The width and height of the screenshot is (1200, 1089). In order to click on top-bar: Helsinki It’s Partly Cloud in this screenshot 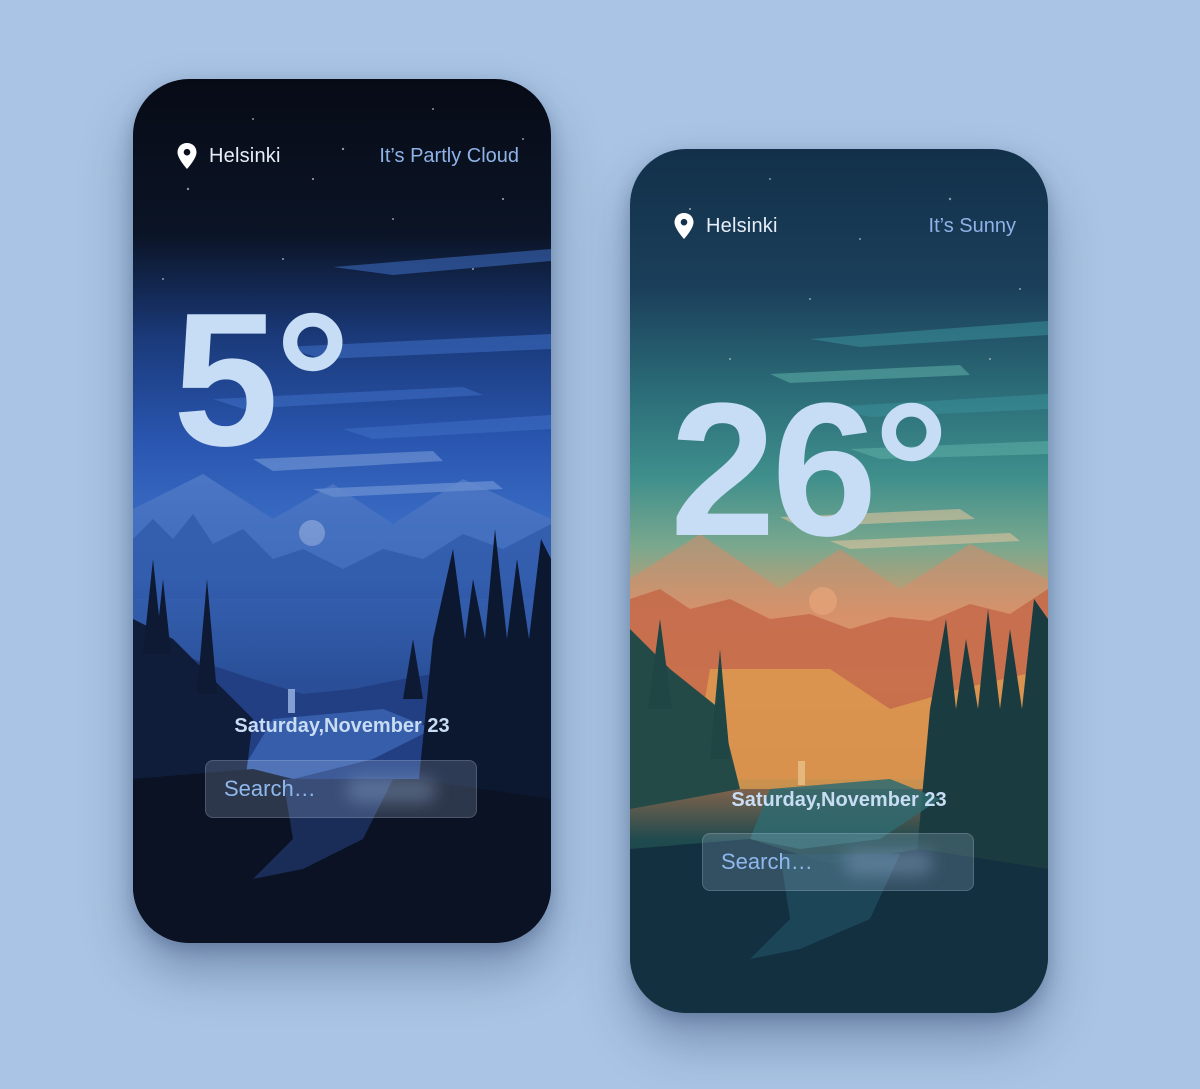, I will do `click(348, 156)`.